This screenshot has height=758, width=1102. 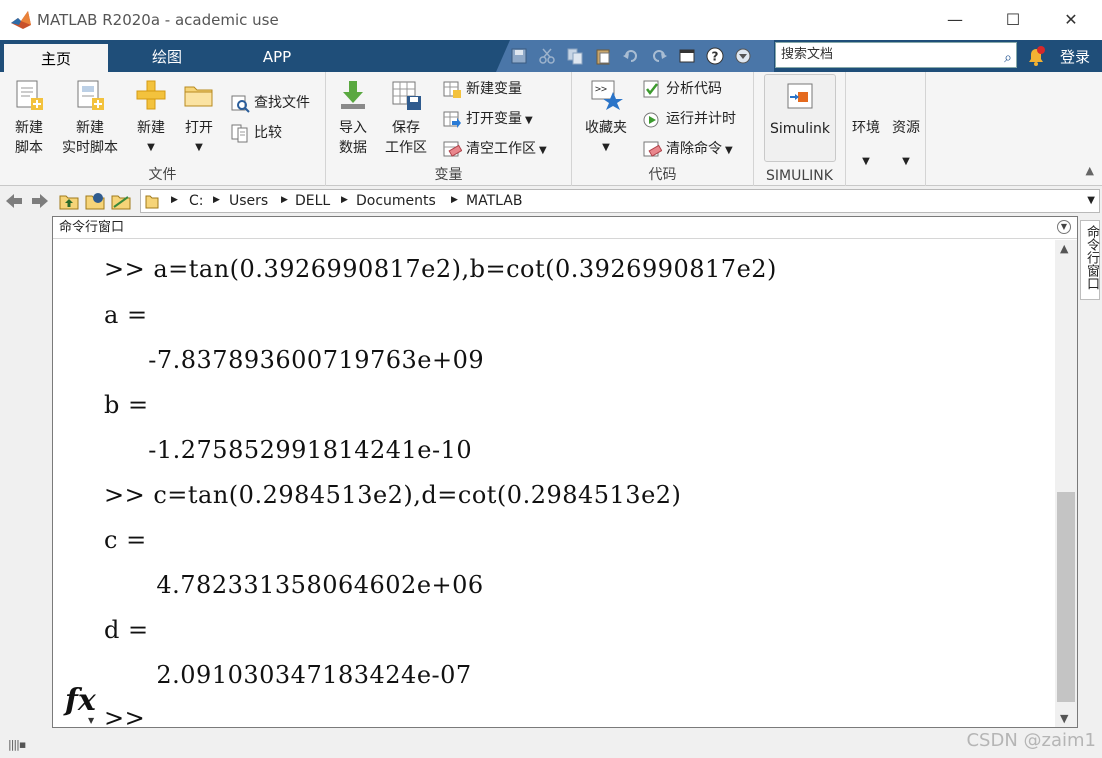 I want to click on status-bar: ||||▪ CSDN @zaim1, so click(x=551, y=744).